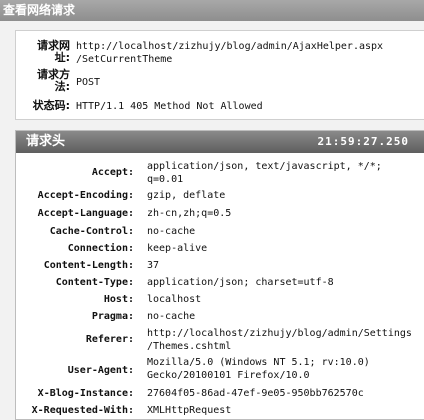 This screenshot has width=424, height=420. What do you see at coordinates (100, 370) in the screenshot?
I see `header-name: User-Agent:` at bounding box center [100, 370].